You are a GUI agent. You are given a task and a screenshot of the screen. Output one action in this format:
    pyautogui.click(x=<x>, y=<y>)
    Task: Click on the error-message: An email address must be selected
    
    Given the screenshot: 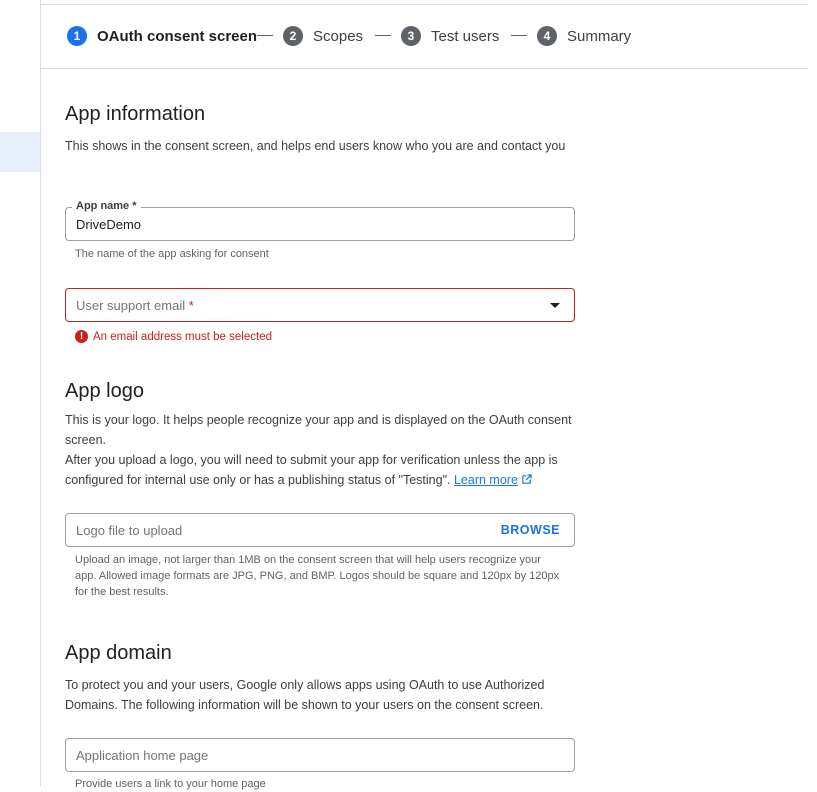 What is the action you would take?
    pyautogui.click(x=182, y=336)
    